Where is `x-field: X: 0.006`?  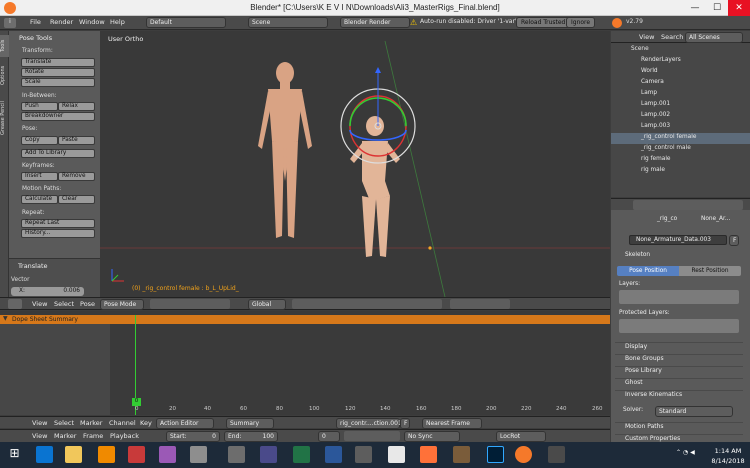 x-field: X: 0.006 is located at coordinates (47, 291).